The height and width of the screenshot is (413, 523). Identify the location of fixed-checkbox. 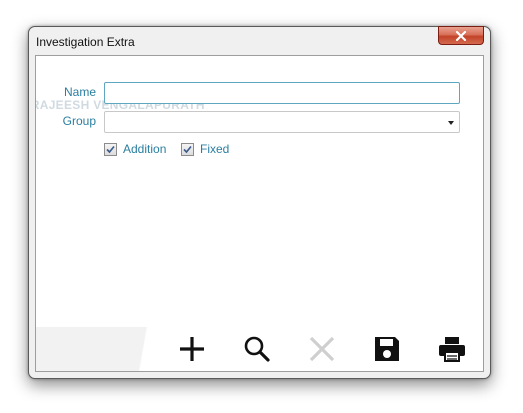
(187, 149).